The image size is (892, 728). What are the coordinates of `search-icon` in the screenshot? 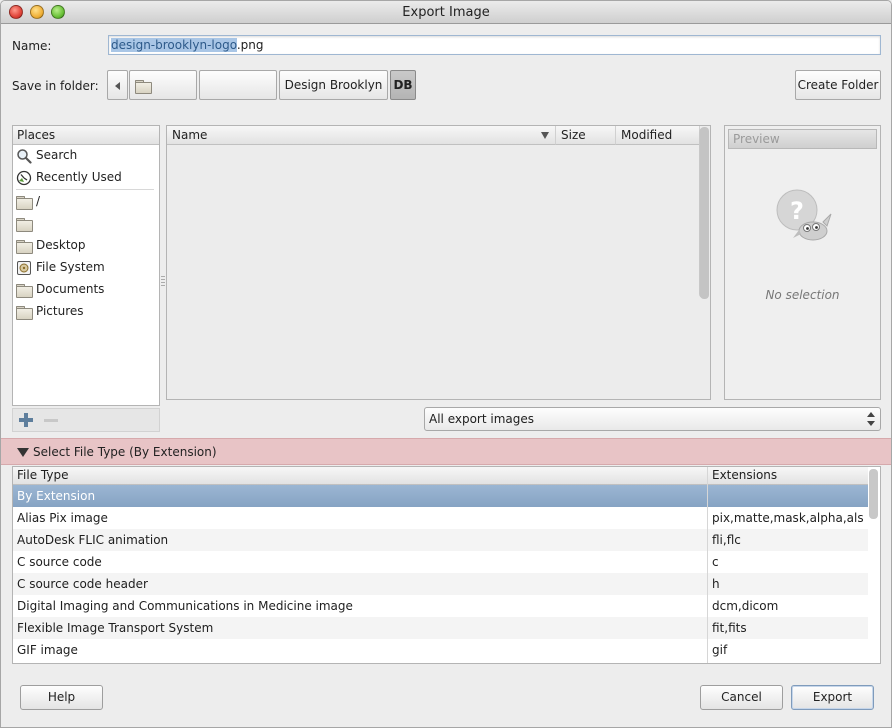 It's located at (24, 156).